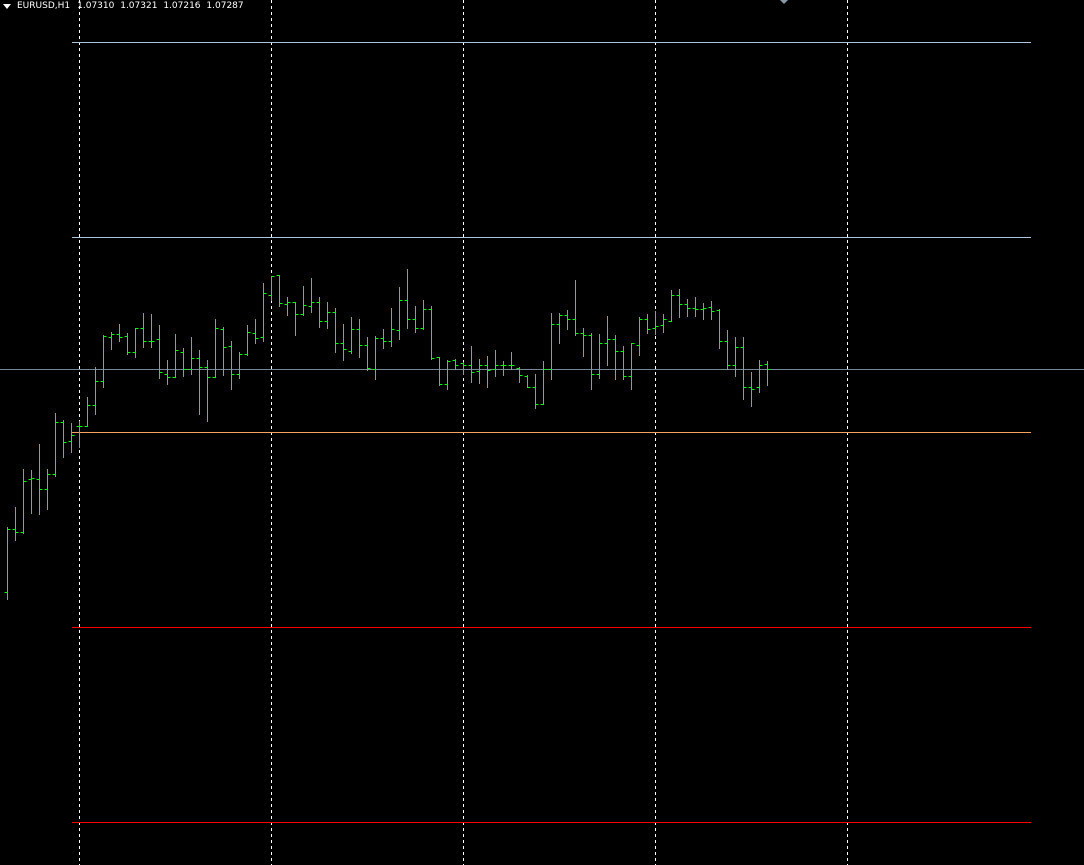  I want to click on close-value: 1.07287, so click(225, 6).